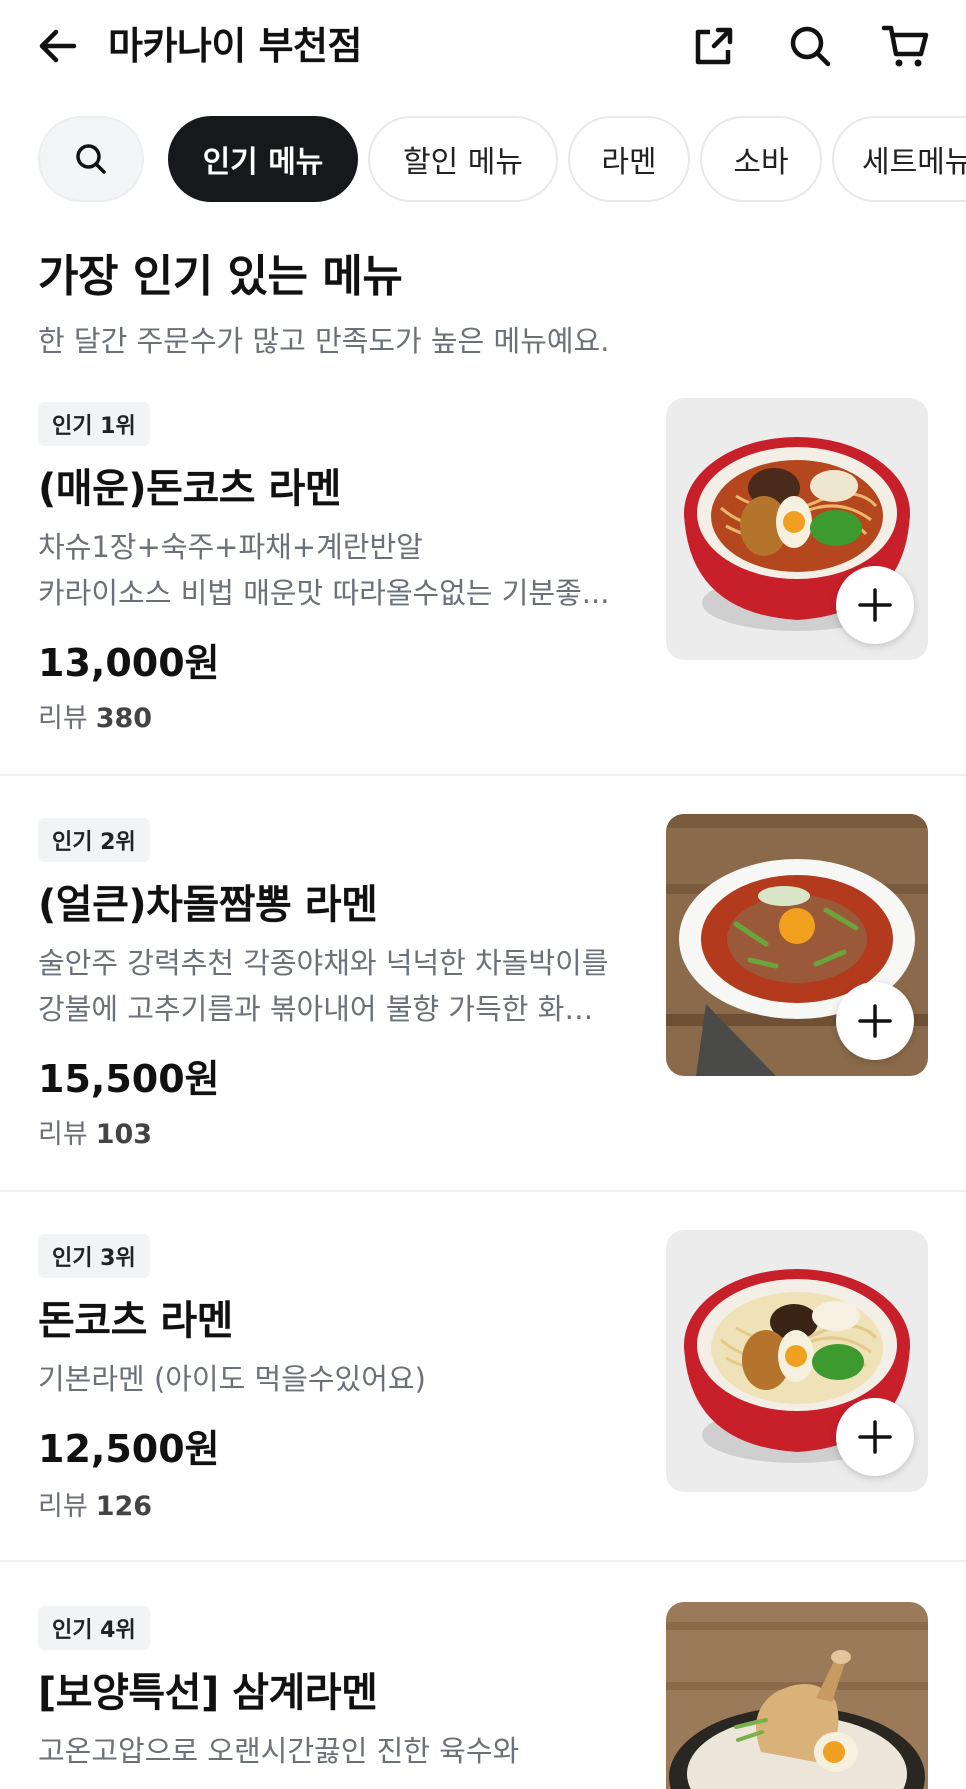 The height and width of the screenshot is (1789, 966). What do you see at coordinates (208, 1689) in the screenshot?
I see `menu-item-name: [보양특선] 삼계라멘` at bounding box center [208, 1689].